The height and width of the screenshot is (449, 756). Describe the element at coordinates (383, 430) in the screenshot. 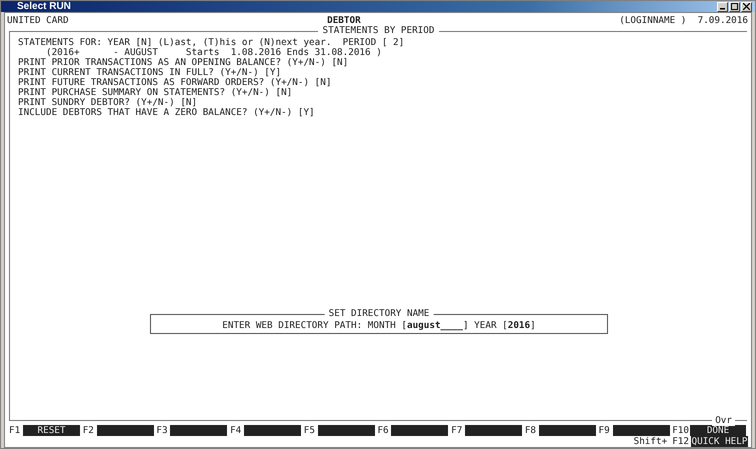

I see `key-label: F6` at that location.